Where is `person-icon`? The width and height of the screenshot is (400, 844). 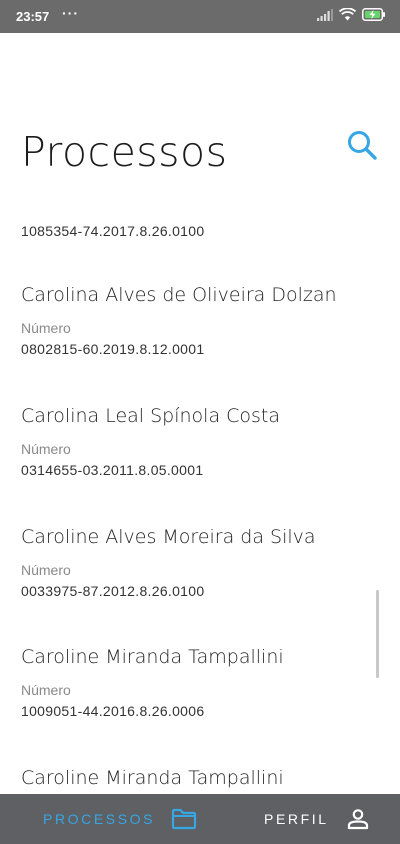
person-icon is located at coordinates (358, 819).